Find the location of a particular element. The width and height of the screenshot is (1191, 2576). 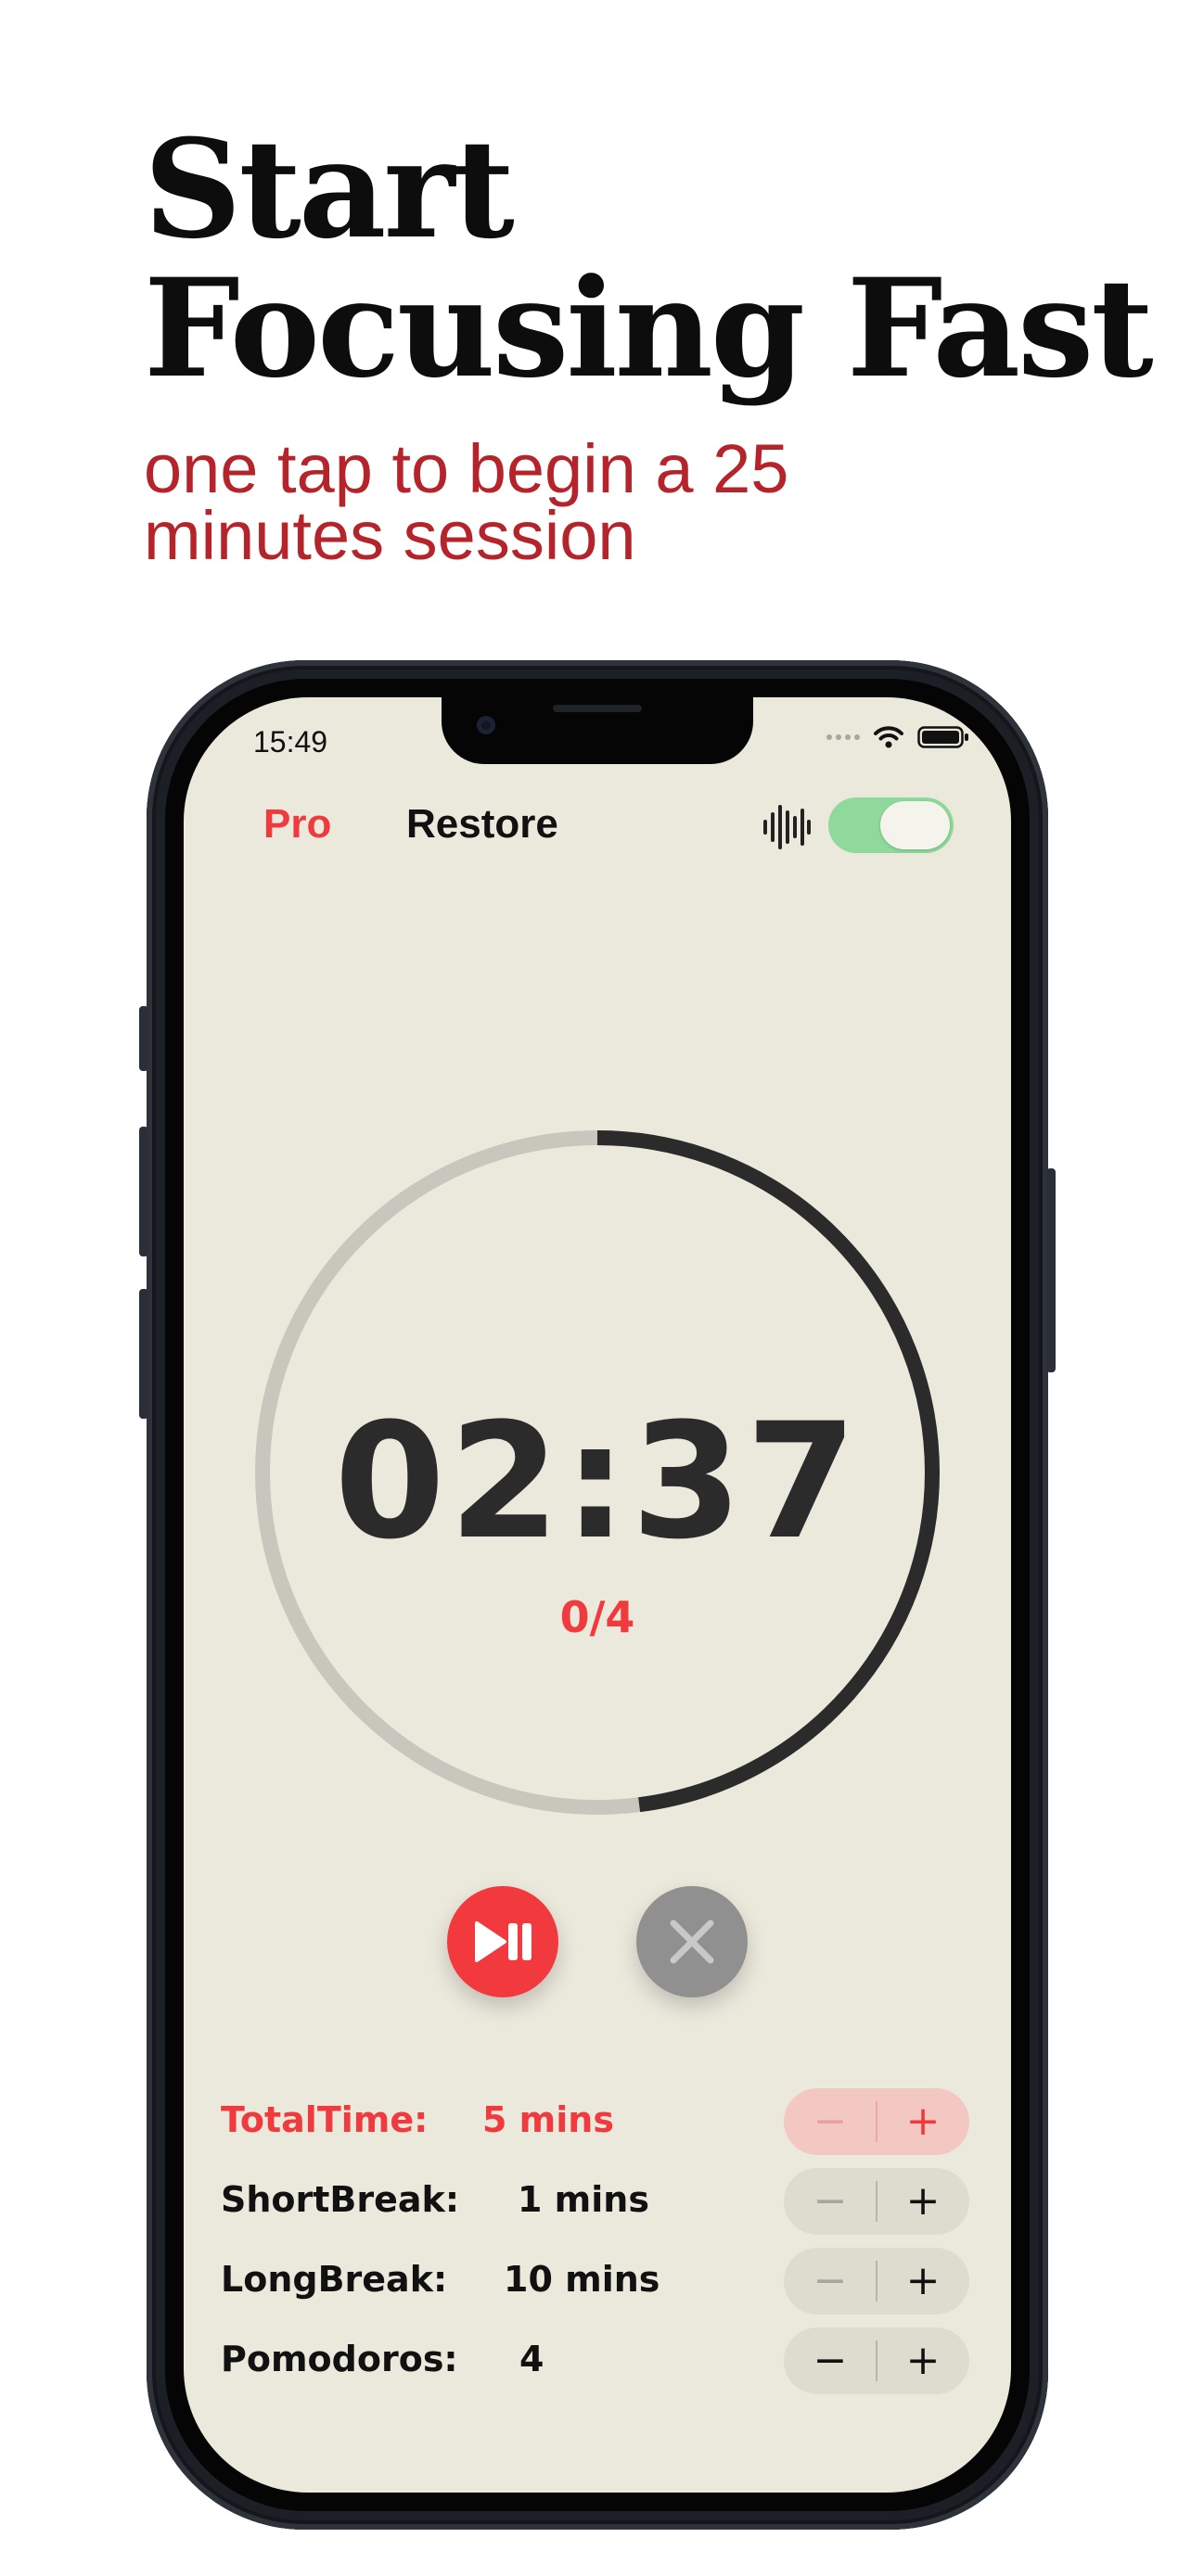

mute-switch is located at coordinates (143, 1038).